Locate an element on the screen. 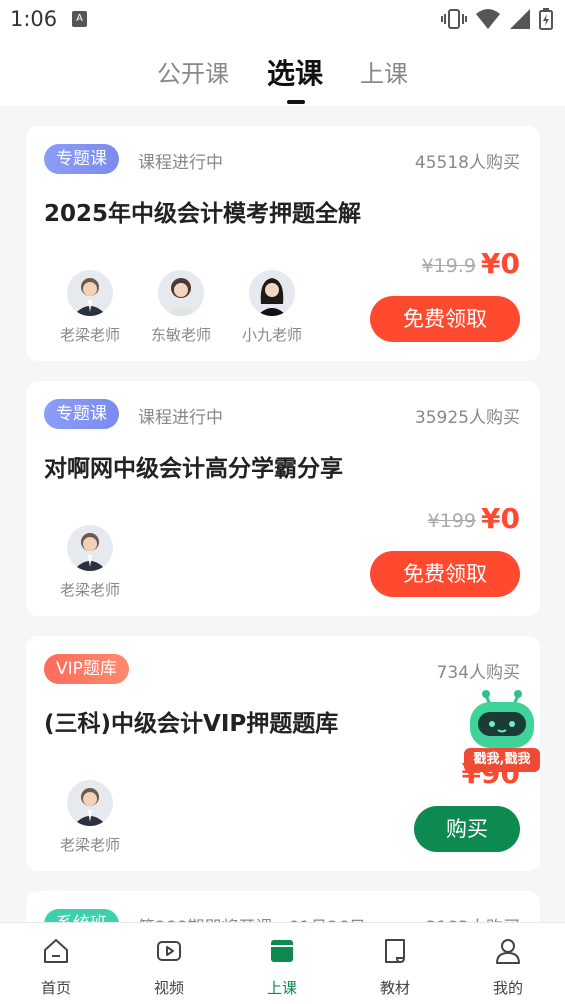 This screenshot has height=1004, width=565. buyer-count: 734人购买 is located at coordinates (478, 673).